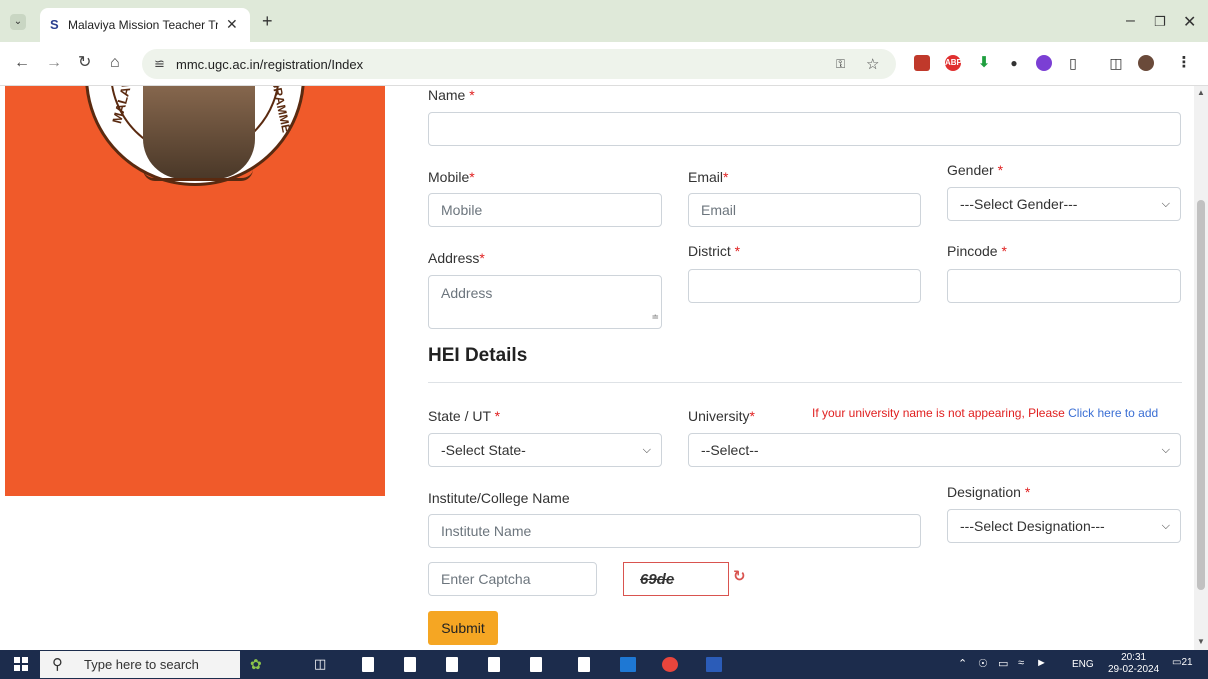 The width and height of the screenshot is (1208, 679). I want to click on gender-label: Gender *, so click(975, 170).